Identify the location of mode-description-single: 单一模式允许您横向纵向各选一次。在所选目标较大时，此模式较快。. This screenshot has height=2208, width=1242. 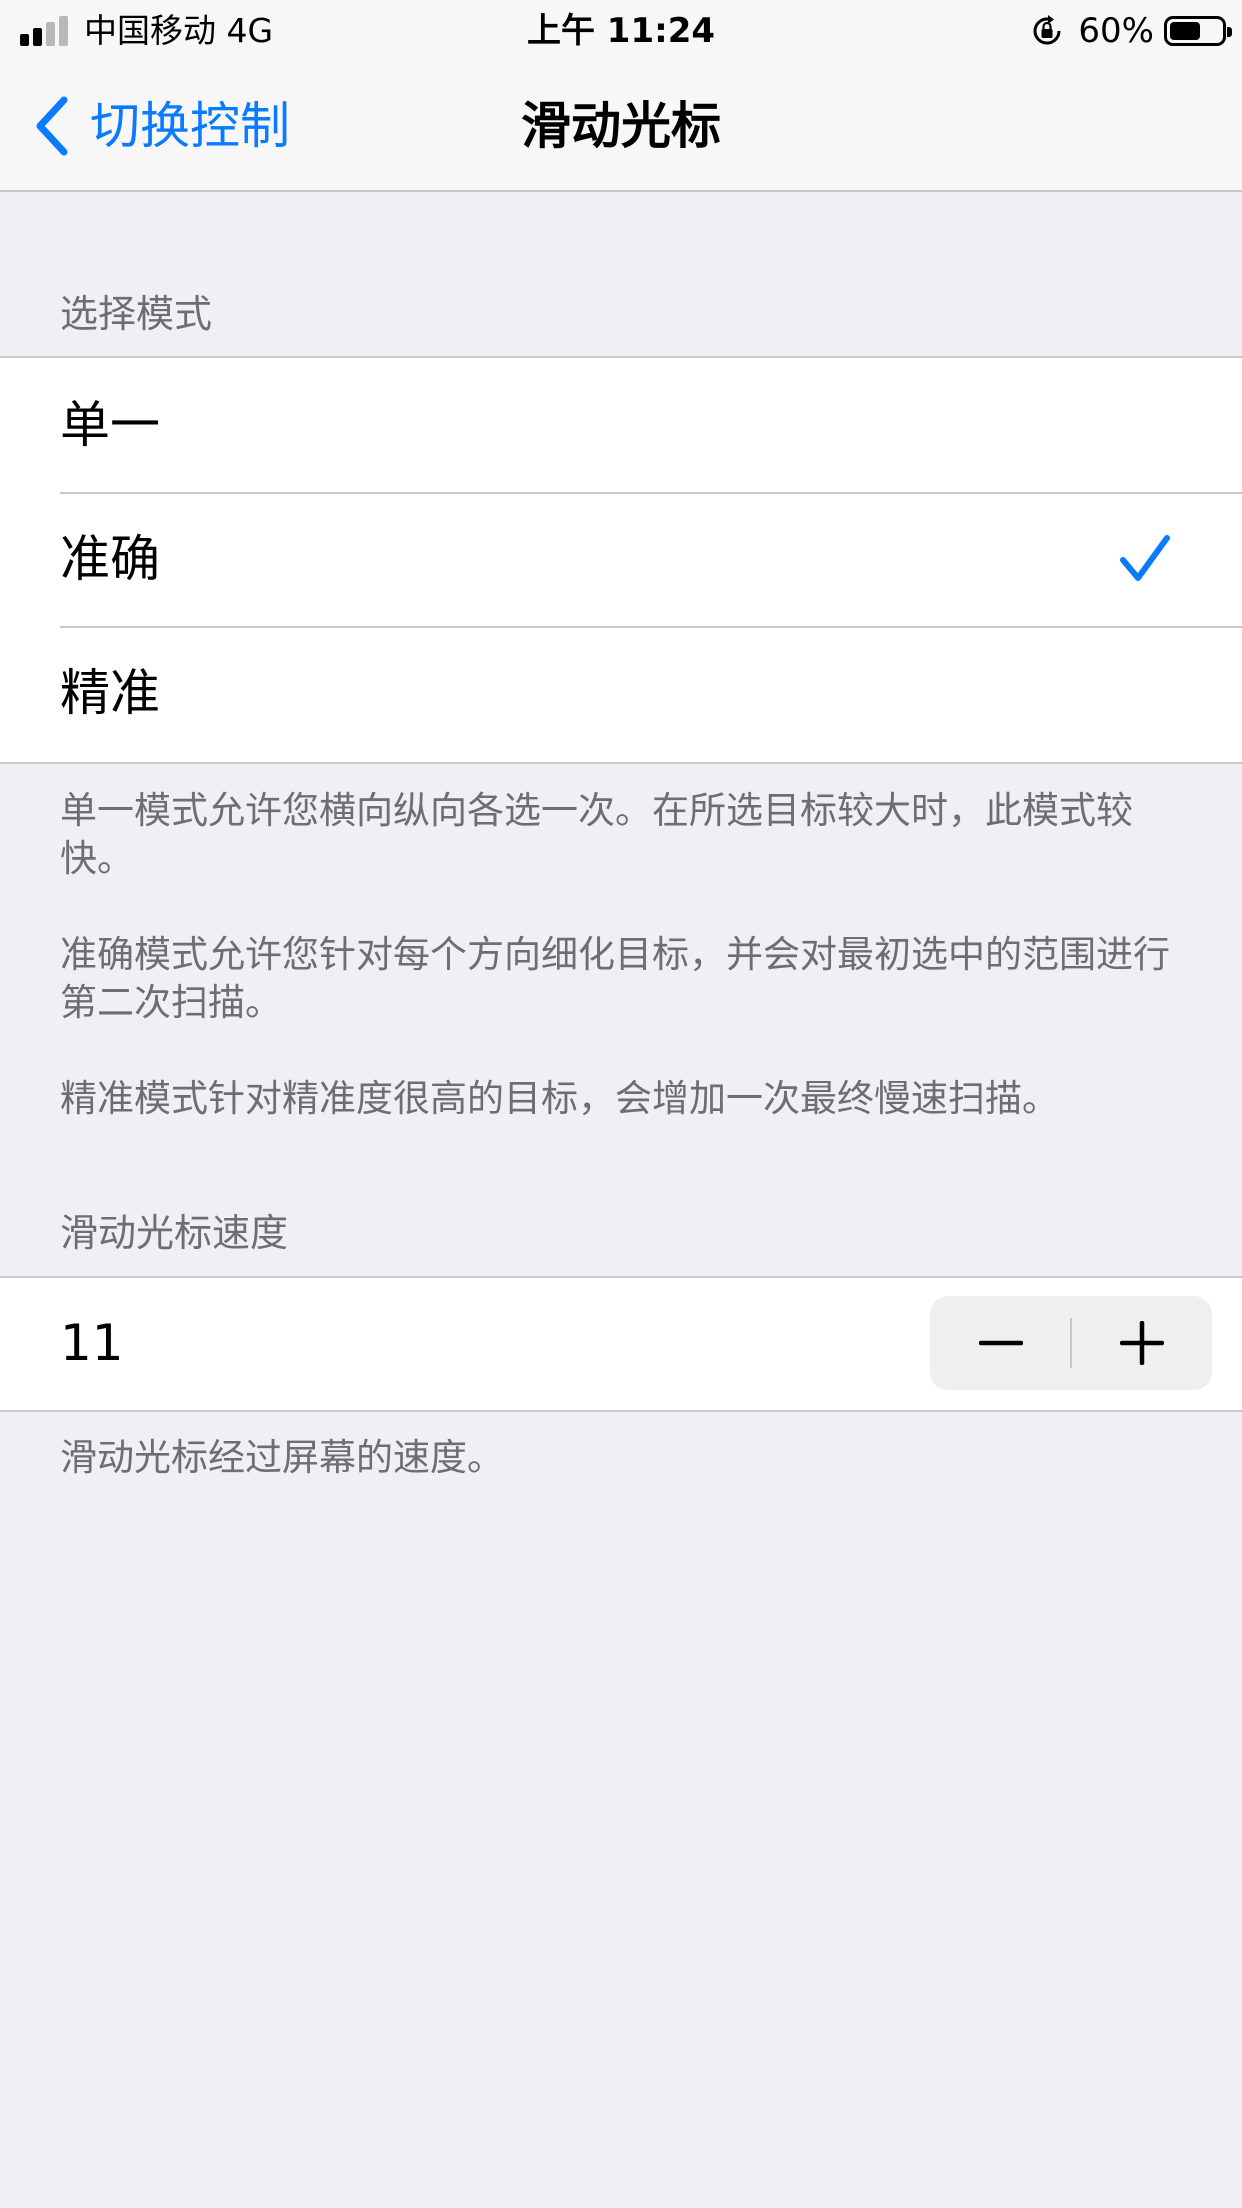
(596, 834).